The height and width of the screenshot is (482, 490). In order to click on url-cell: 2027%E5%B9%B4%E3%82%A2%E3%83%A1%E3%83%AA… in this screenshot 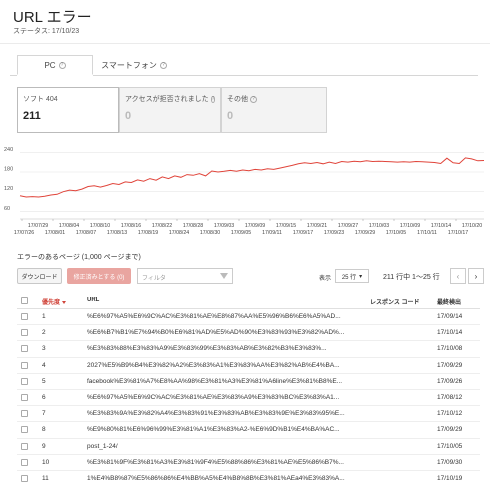, I will do `click(227, 365)`.